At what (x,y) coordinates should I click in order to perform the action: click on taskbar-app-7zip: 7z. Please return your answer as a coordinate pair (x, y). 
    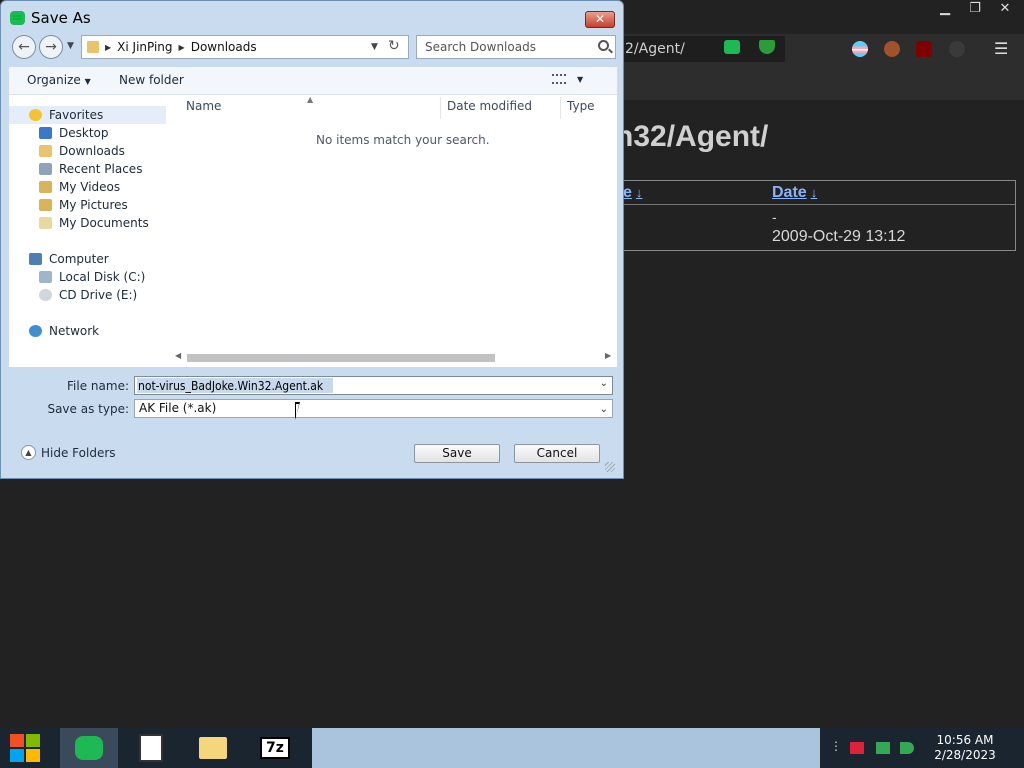
    Looking at the image, I should click on (275, 748).